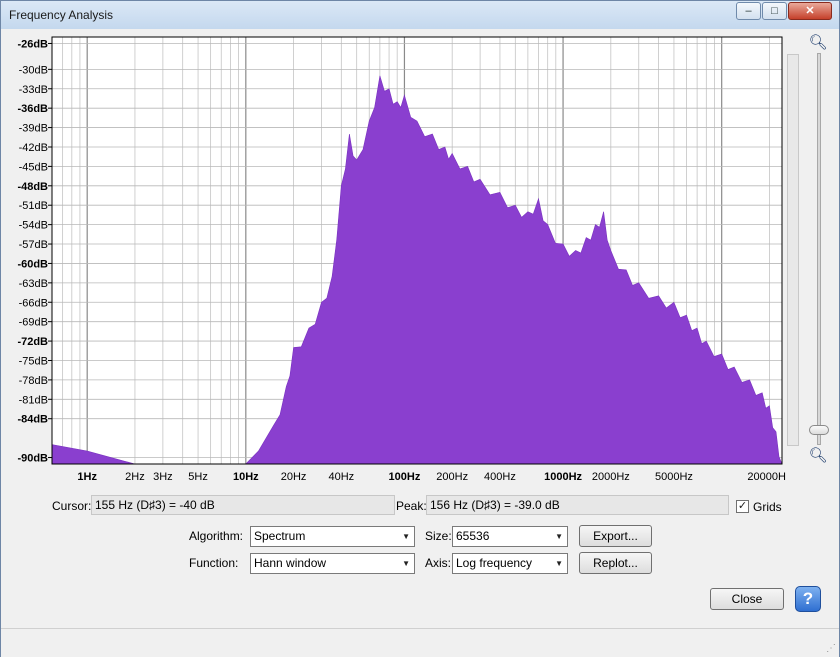  Describe the element at coordinates (32, 342) in the screenshot. I see `y-tick-label: -72dB` at that location.